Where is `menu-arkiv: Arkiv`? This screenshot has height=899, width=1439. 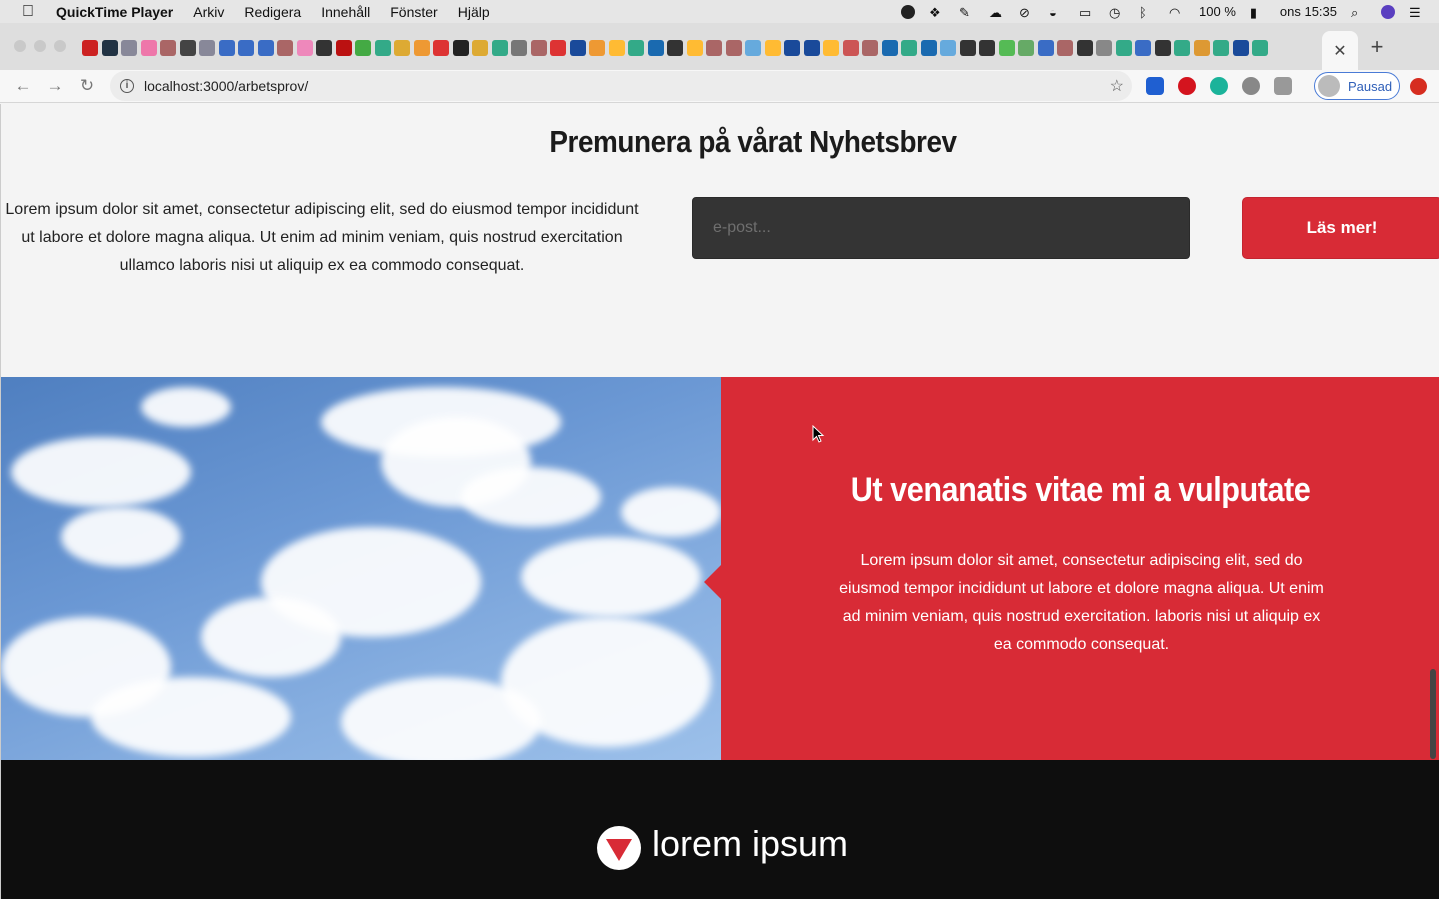 menu-arkiv: Arkiv is located at coordinates (208, 12).